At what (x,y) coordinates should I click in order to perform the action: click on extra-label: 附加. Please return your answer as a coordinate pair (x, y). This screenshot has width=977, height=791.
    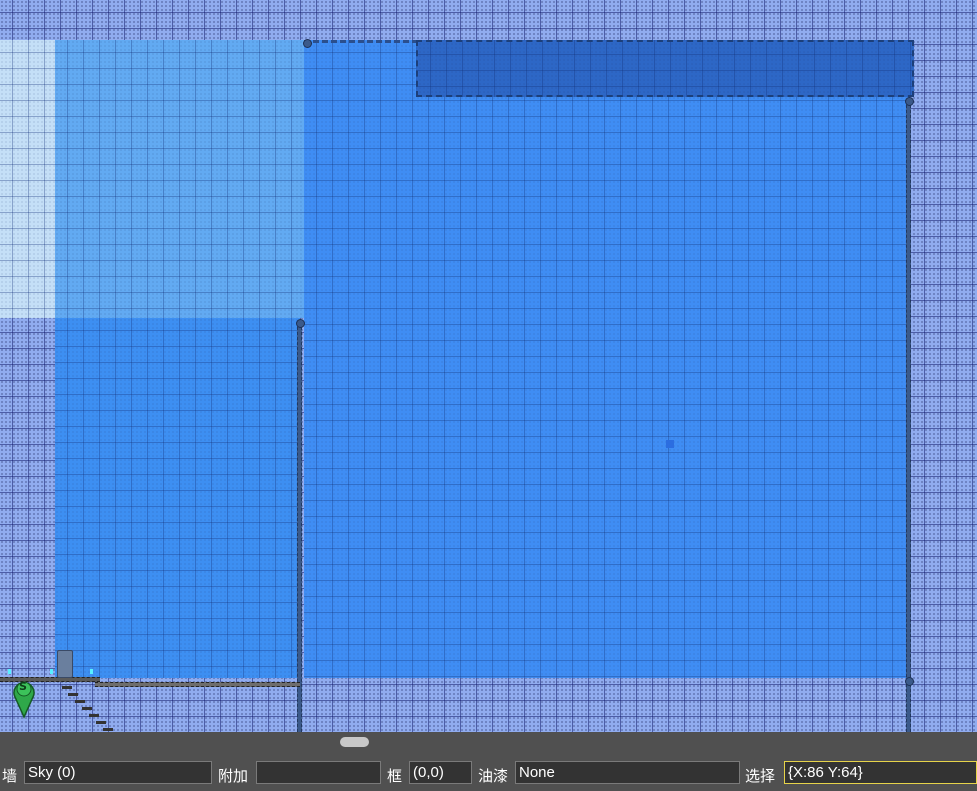
    Looking at the image, I should click on (233, 776).